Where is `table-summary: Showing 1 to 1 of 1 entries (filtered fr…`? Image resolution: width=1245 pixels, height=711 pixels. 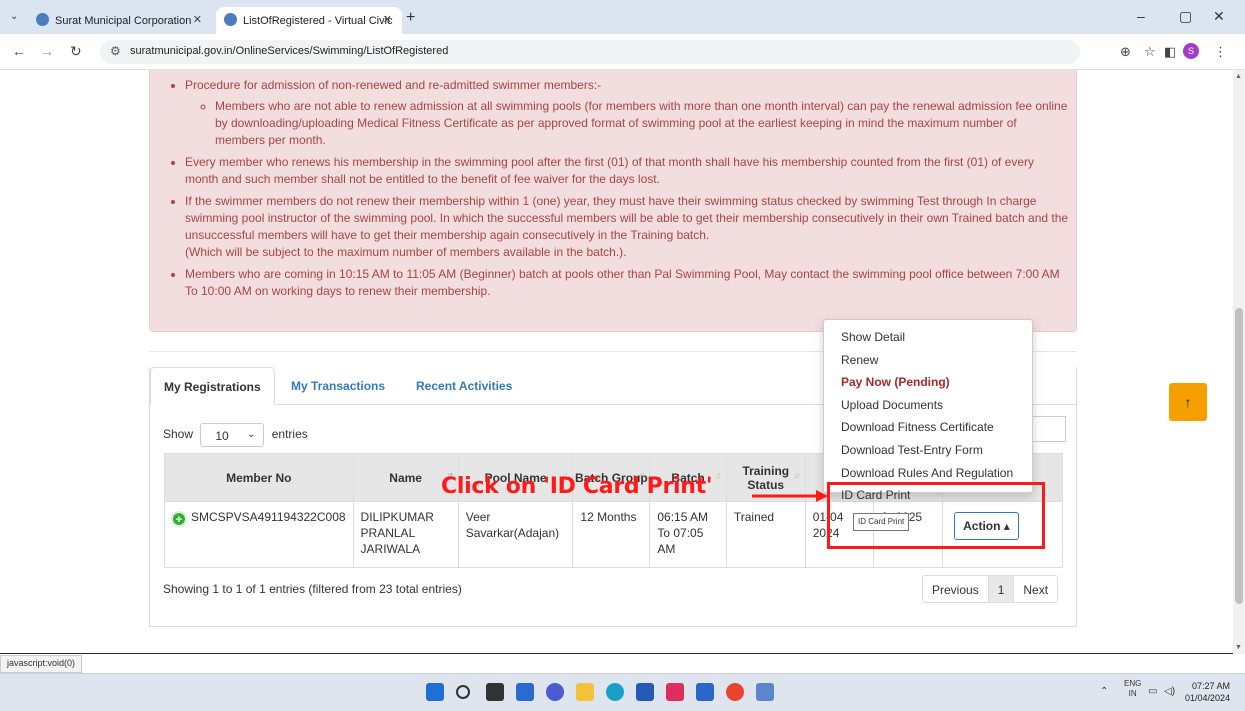
table-summary: Showing 1 to 1 of 1 entries (filtered fr… is located at coordinates (312, 589).